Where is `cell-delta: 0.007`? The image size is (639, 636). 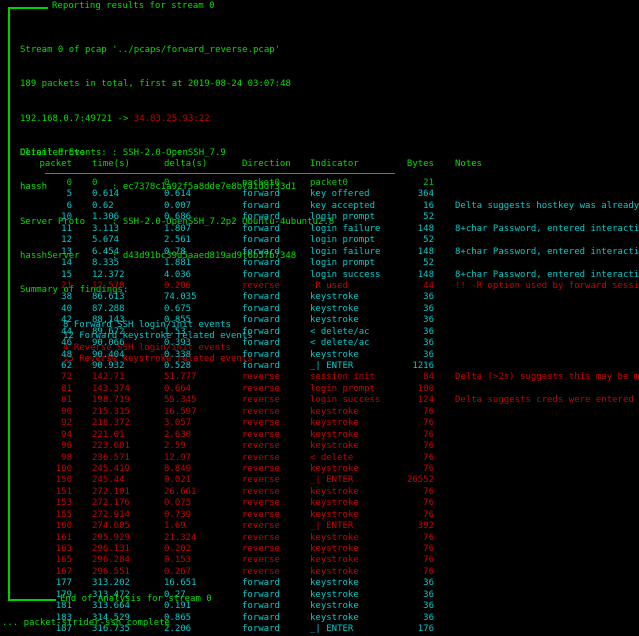 cell-delta: 0.007 is located at coordinates (178, 205).